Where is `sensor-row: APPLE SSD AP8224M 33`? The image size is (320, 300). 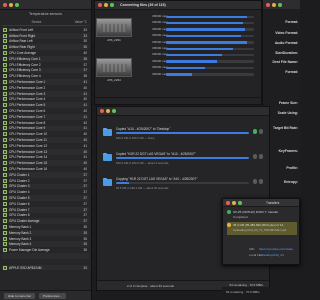 sensor-row: APPLE SSD AP8224M 33 is located at coordinates (45, 267).